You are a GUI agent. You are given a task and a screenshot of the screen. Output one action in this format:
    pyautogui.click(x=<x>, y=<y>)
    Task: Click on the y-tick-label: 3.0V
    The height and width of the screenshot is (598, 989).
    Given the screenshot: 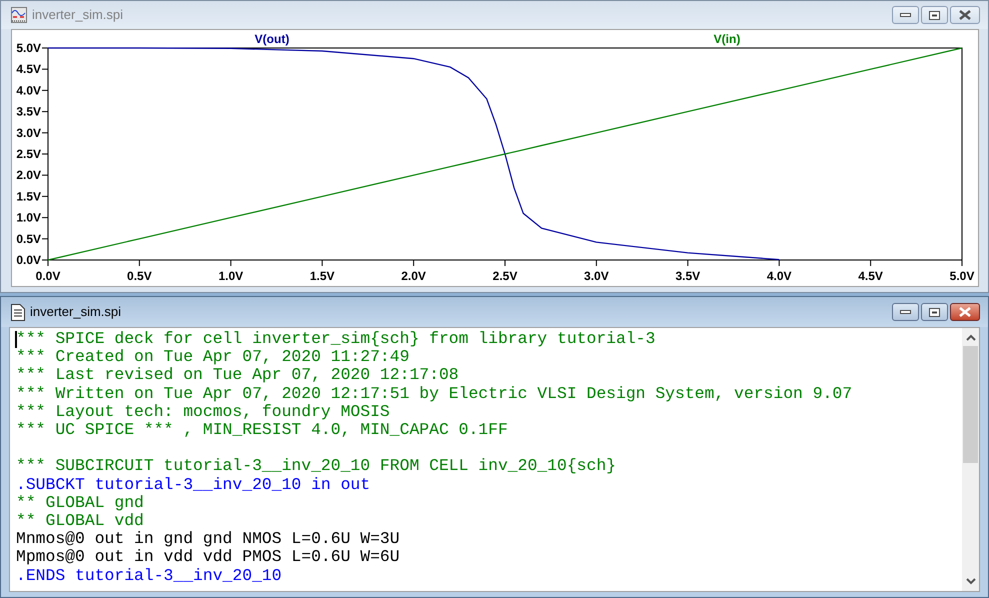 What is the action you would take?
    pyautogui.click(x=28, y=133)
    